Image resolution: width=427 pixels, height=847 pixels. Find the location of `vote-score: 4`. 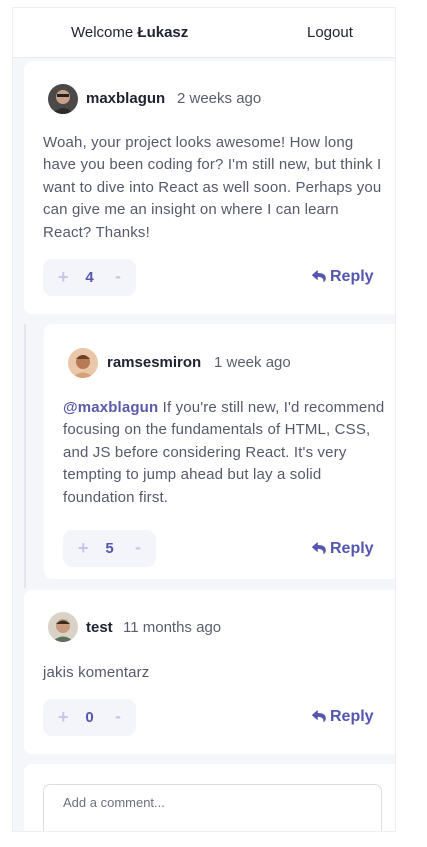

vote-score: 4 is located at coordinates (89, 277).